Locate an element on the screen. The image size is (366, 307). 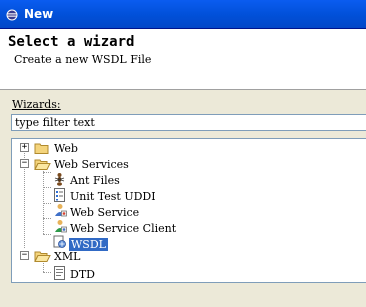
web-service-icon is located at coordinates (61, 210).